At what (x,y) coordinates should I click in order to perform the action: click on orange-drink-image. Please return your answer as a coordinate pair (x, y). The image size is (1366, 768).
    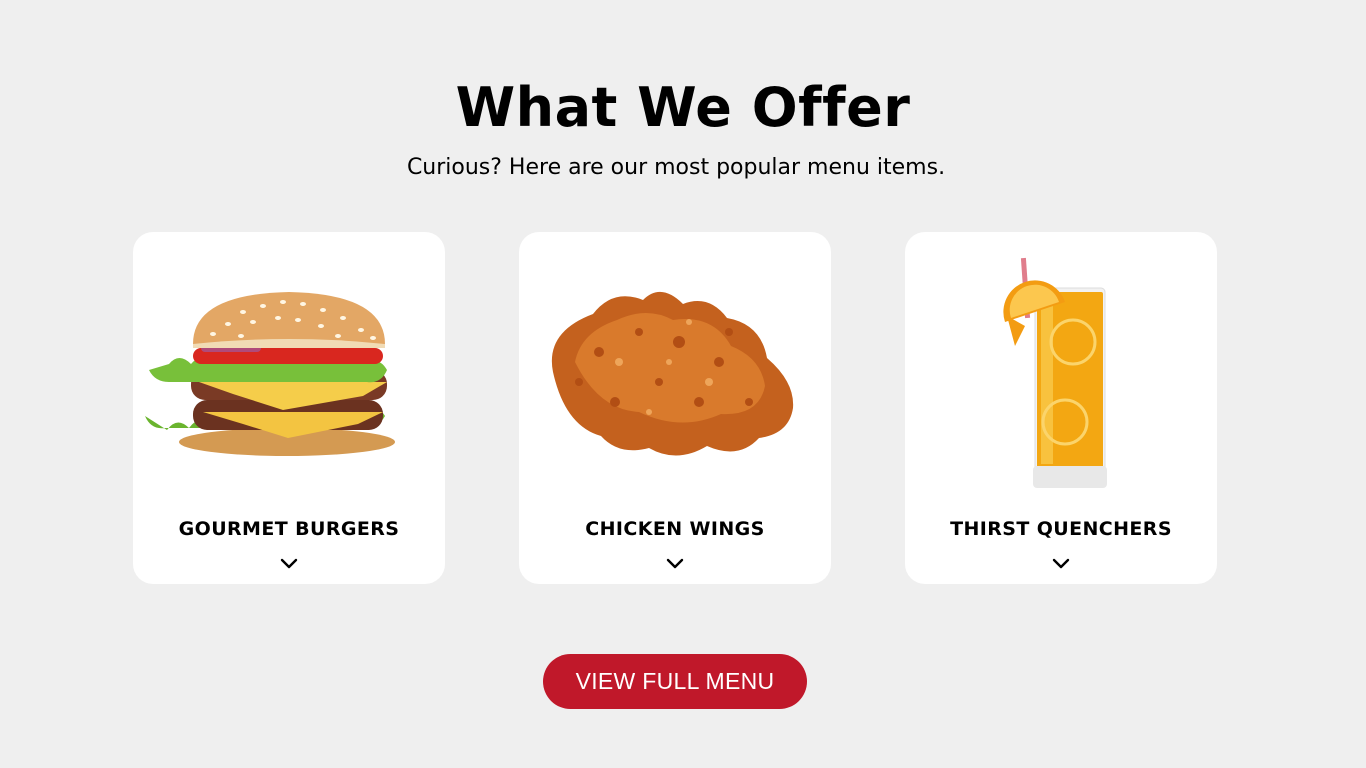
    Looking at the image, I should click on (1055, 372).